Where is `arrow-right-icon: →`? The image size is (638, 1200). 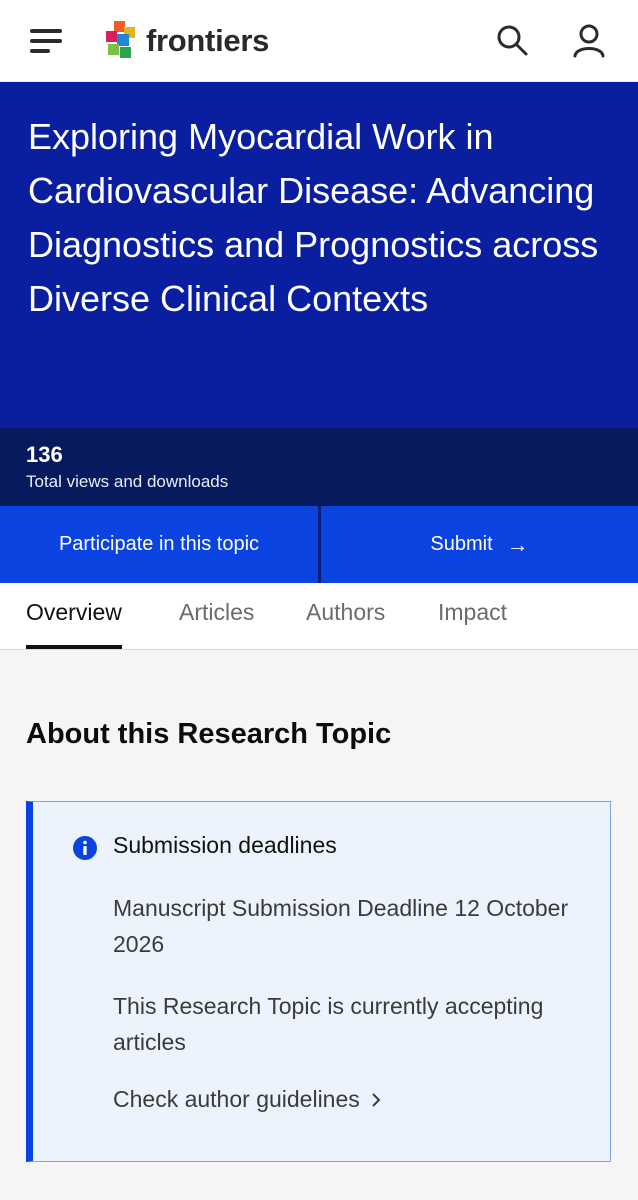
arrow-right-icon: → is located at coordinates (517, 544).